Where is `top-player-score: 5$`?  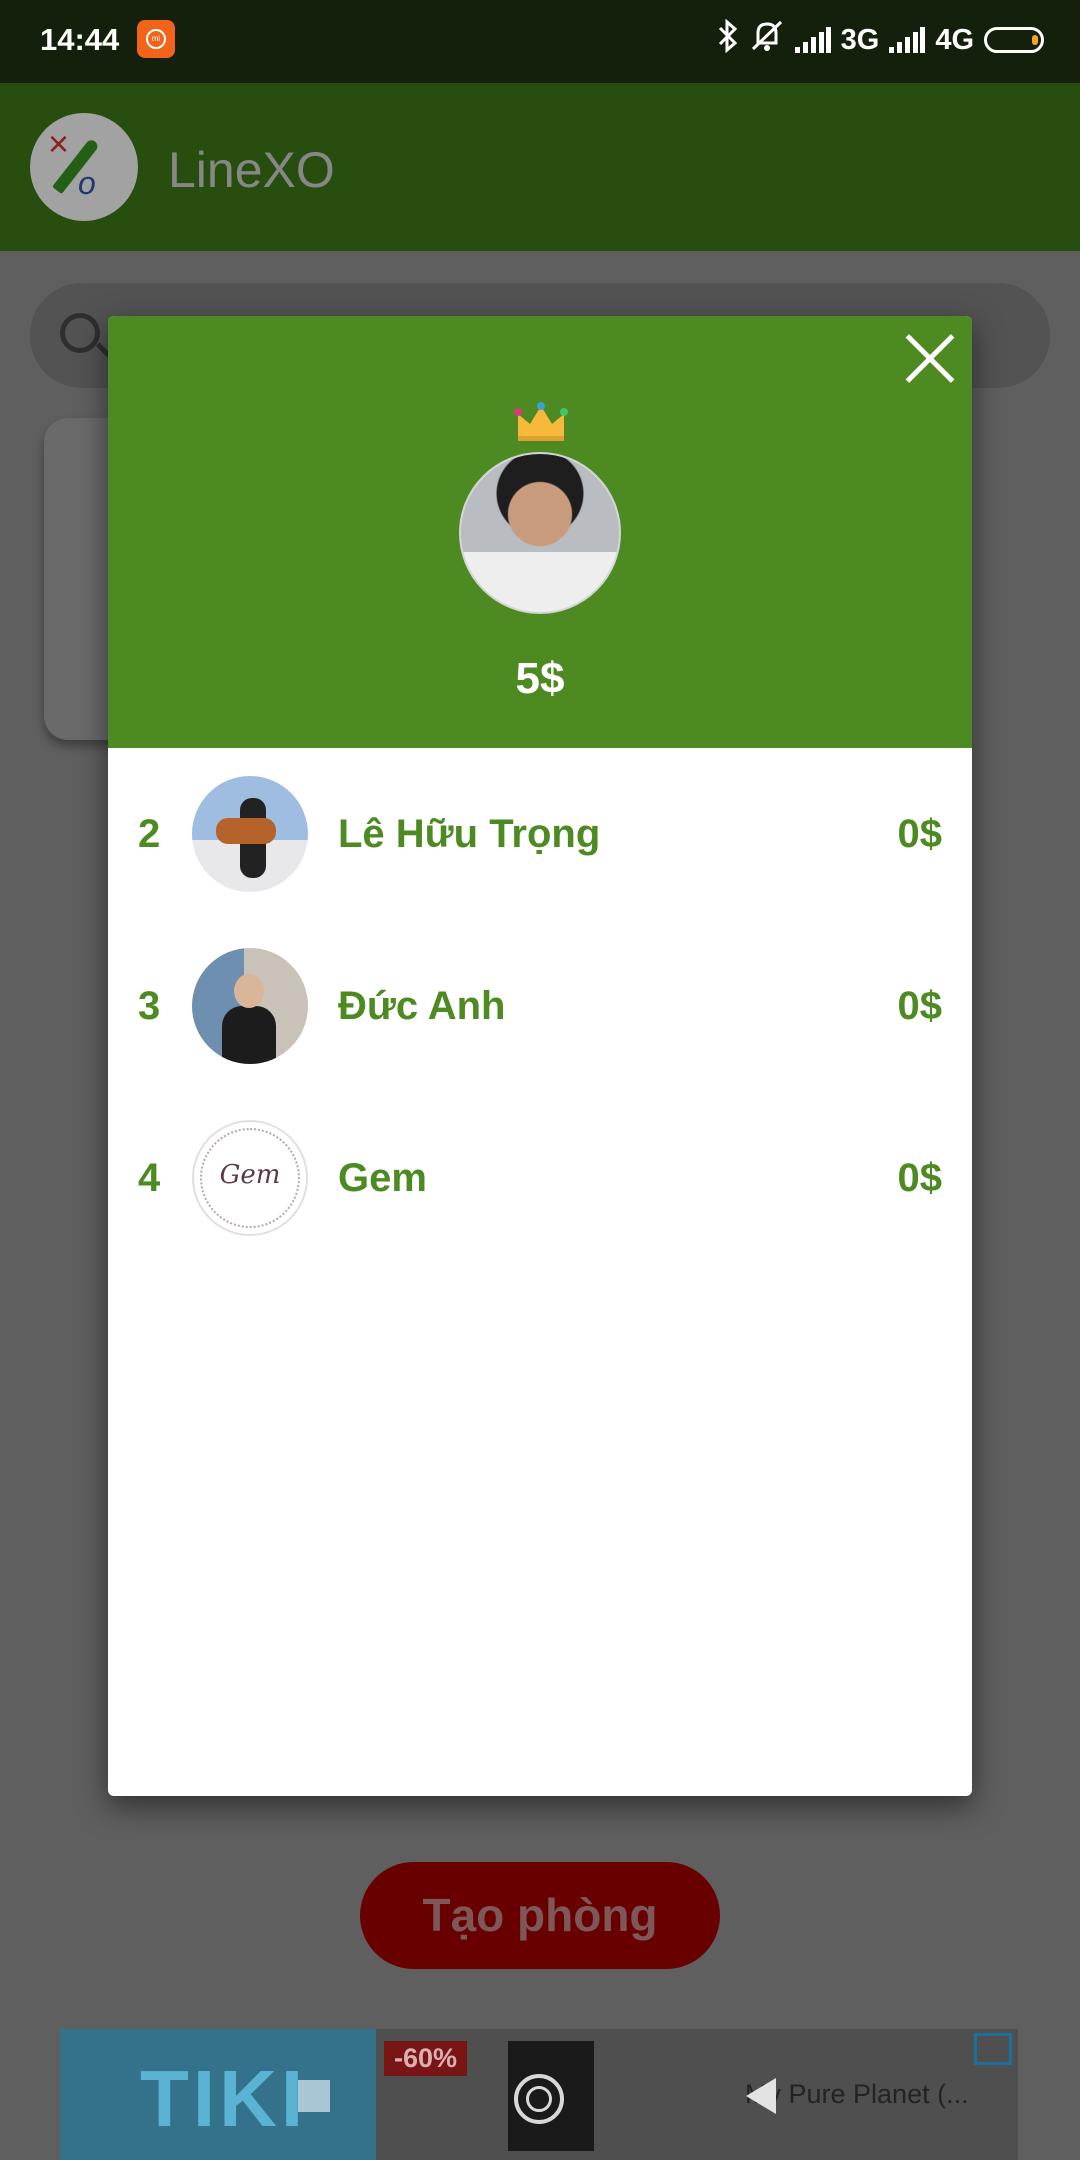 top-player-score: 5$ is located at coordinates (540, 678).